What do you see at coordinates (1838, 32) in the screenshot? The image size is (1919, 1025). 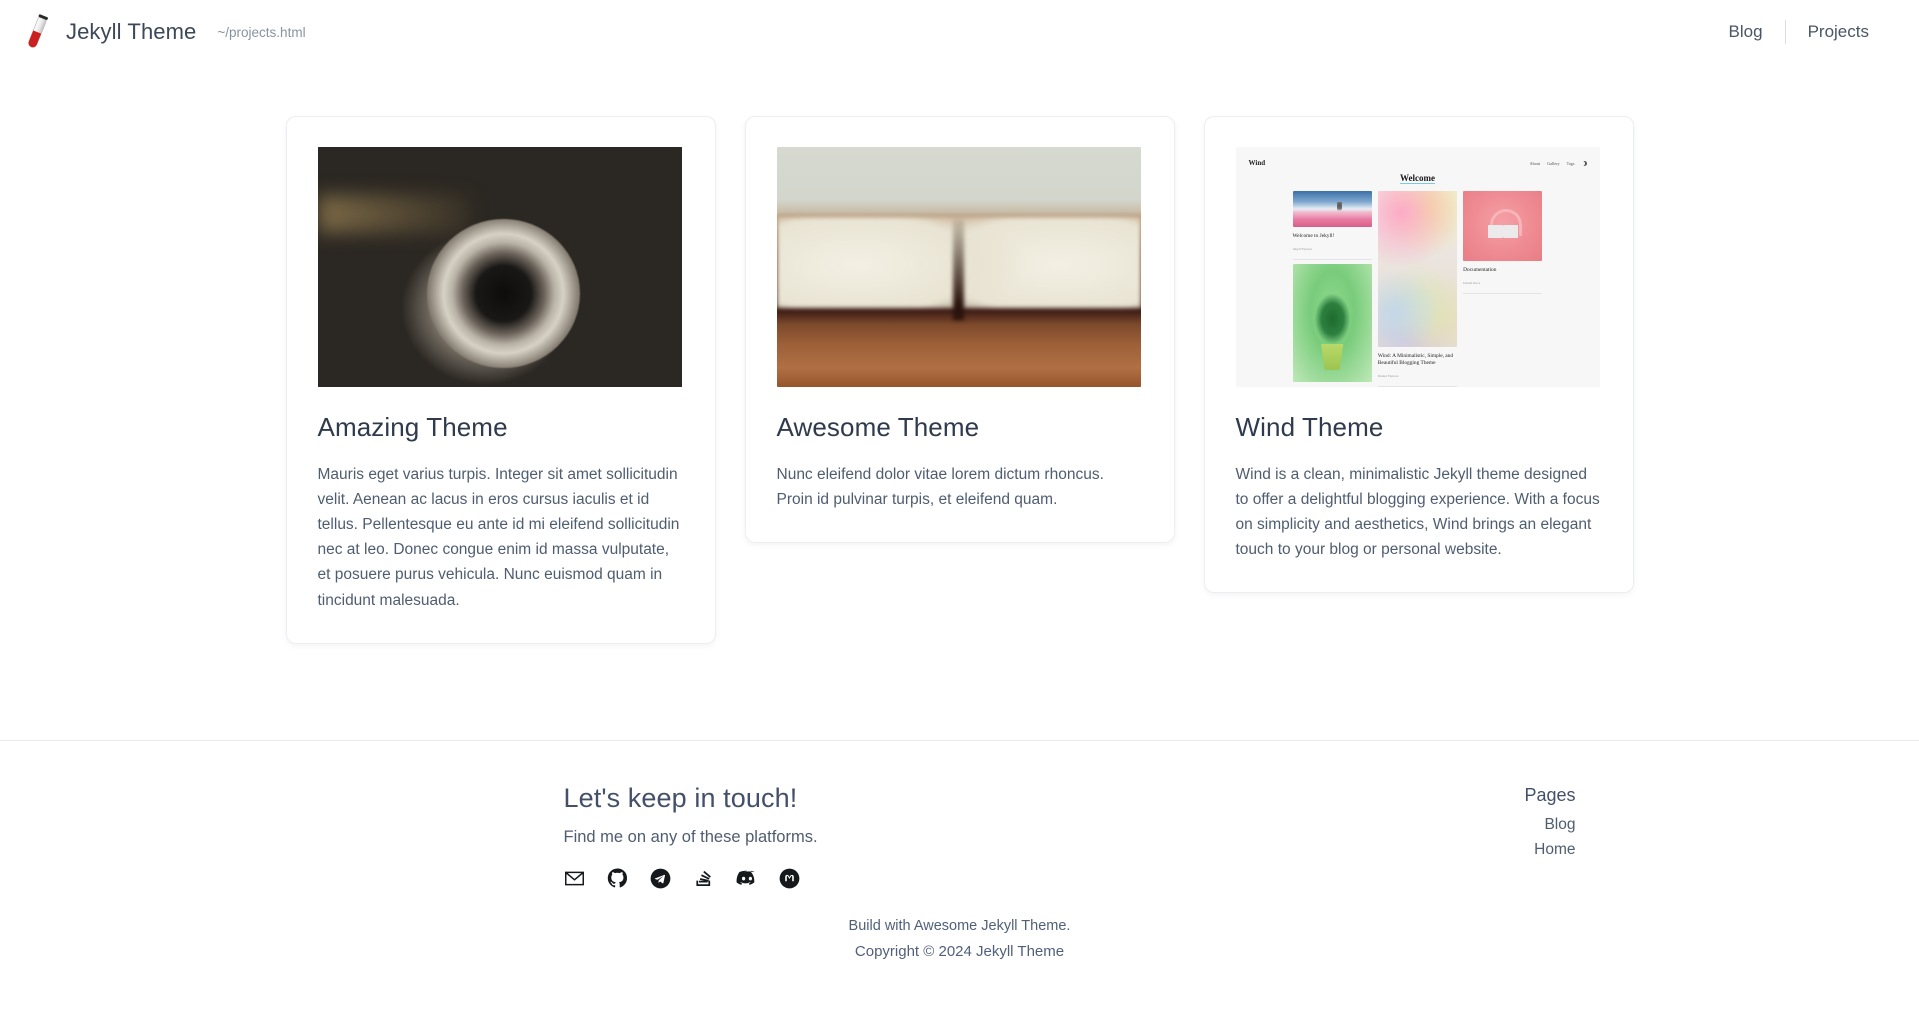 I see `nav-item-projects: Projects` at bounding box center [1838, 32].